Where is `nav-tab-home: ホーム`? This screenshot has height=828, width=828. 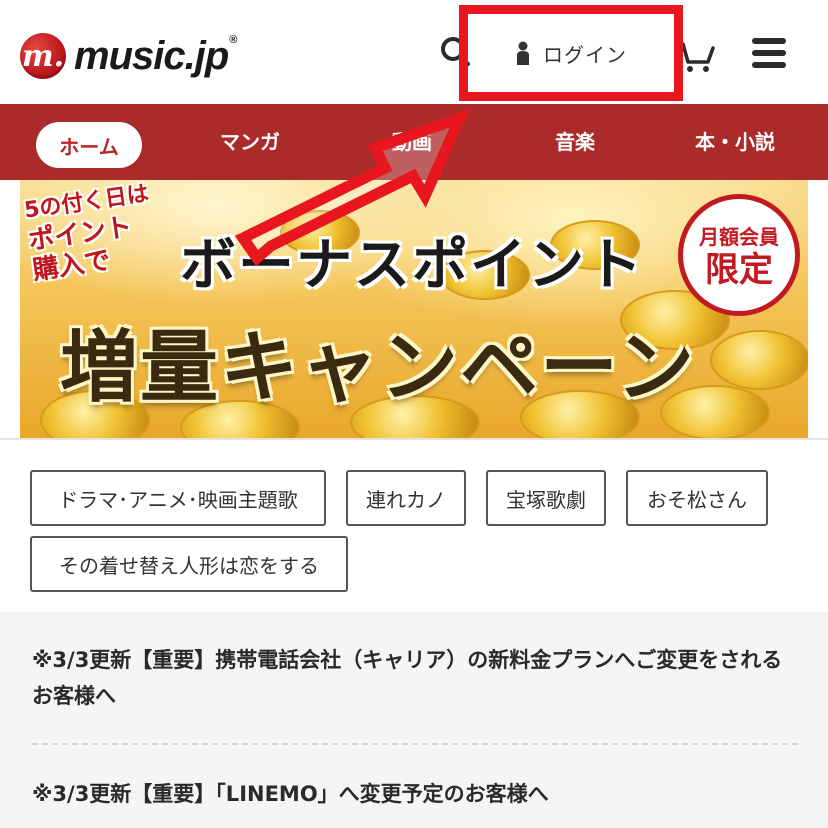 nav-tab-home: ホーム is located at coordinates (89, 145).